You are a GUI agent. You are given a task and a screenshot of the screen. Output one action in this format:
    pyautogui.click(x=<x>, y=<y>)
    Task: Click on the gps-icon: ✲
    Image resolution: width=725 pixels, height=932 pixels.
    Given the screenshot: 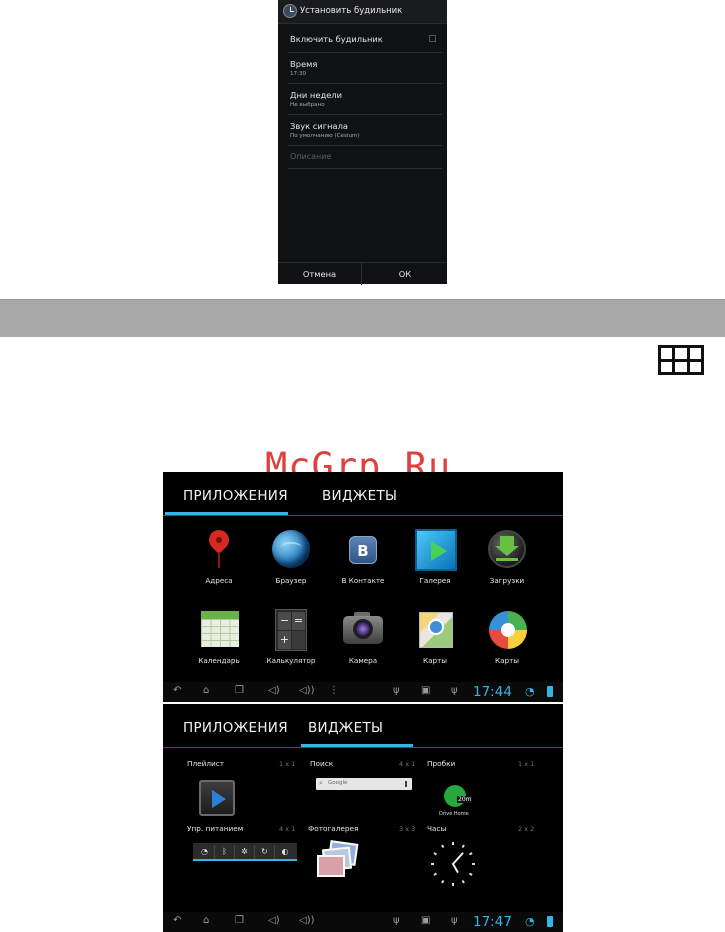 What is the action you would take?
    pyautogui.click(x=245, y=852)
    